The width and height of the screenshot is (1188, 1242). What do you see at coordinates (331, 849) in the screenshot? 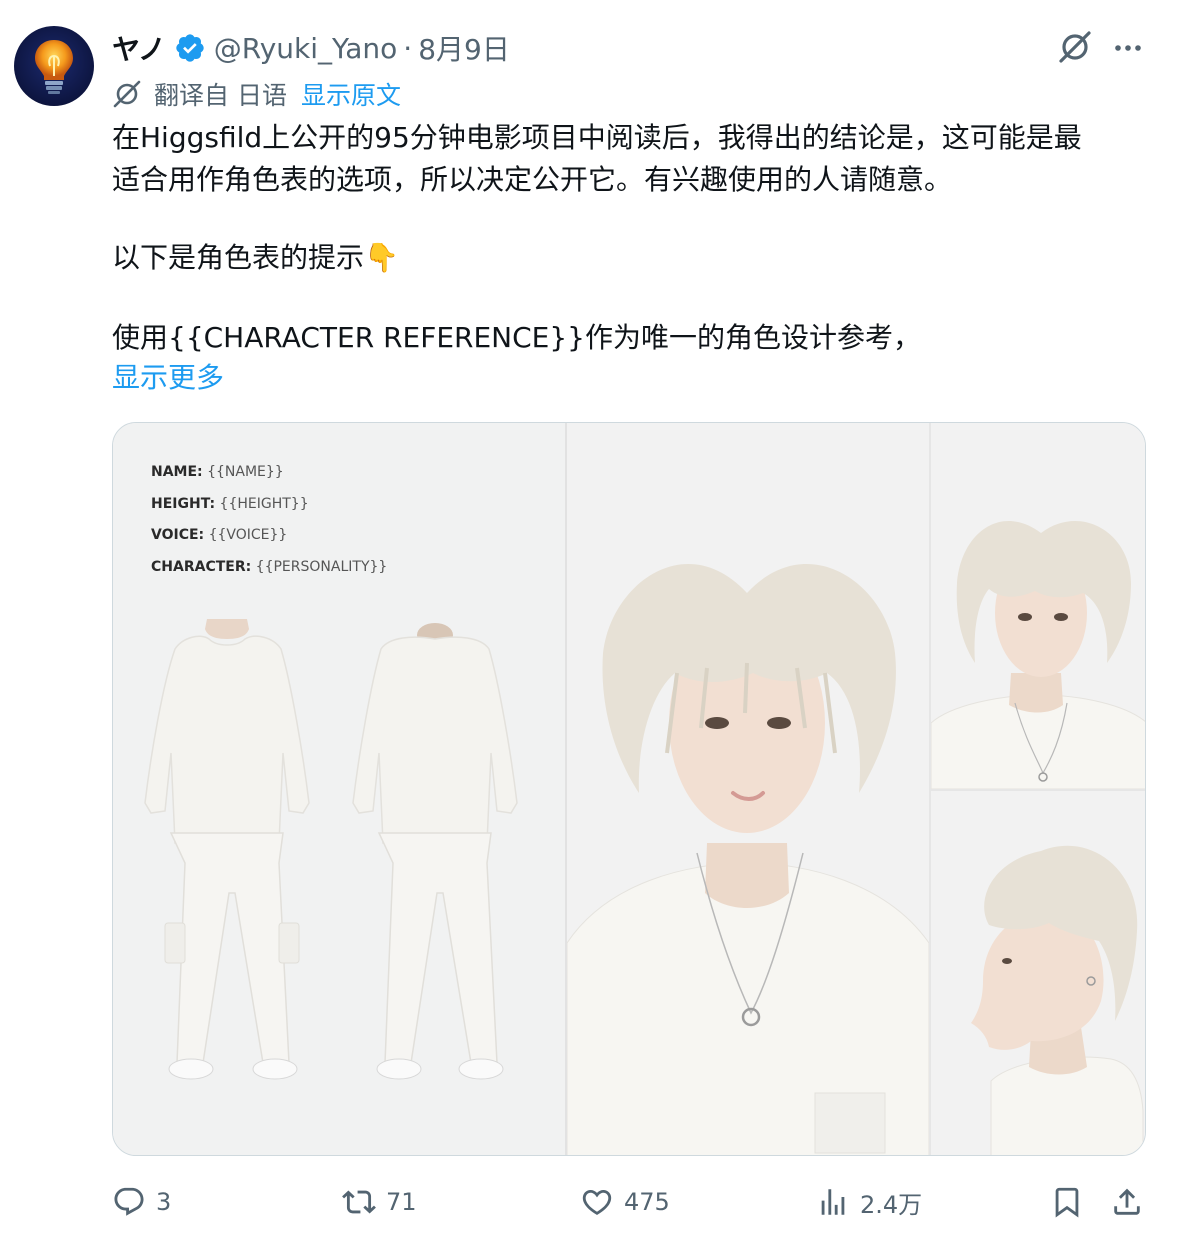
I see `full-body-figures` at bounding box center [331, 849].